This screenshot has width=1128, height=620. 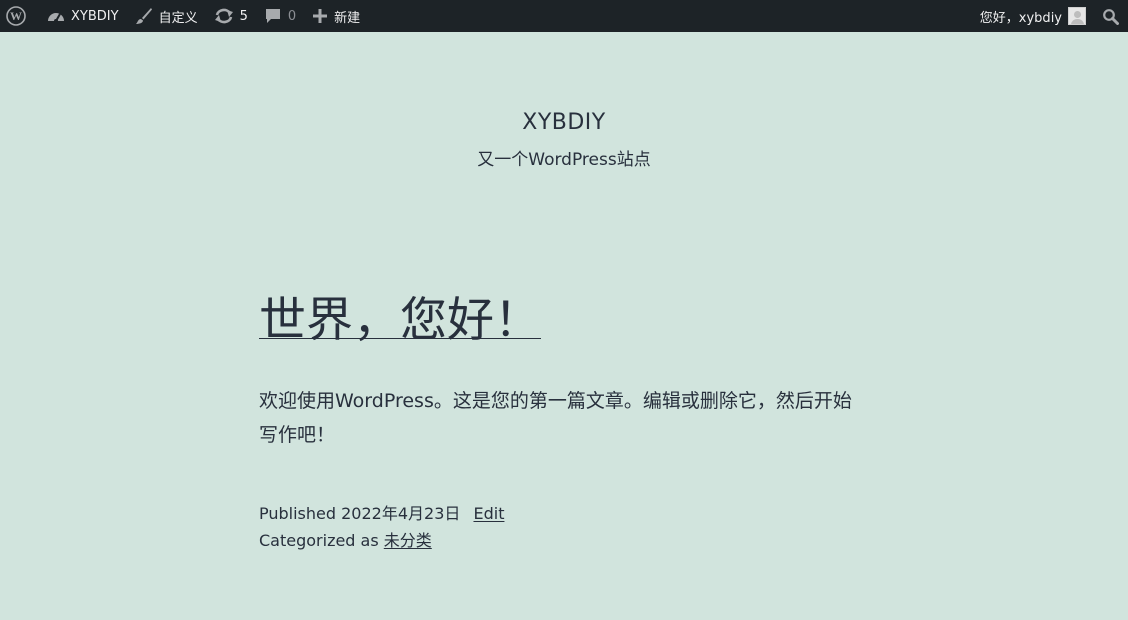 I want to click on wordpress-logo-icon: W, so click(x=16, y=16).